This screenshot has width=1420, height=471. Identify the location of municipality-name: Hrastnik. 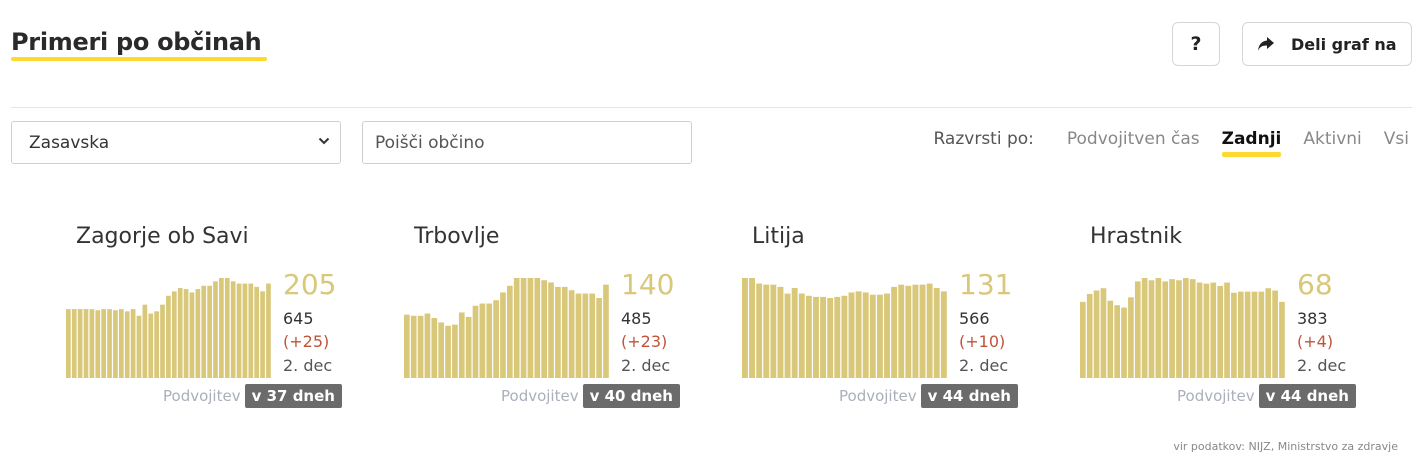
(1136, 236).